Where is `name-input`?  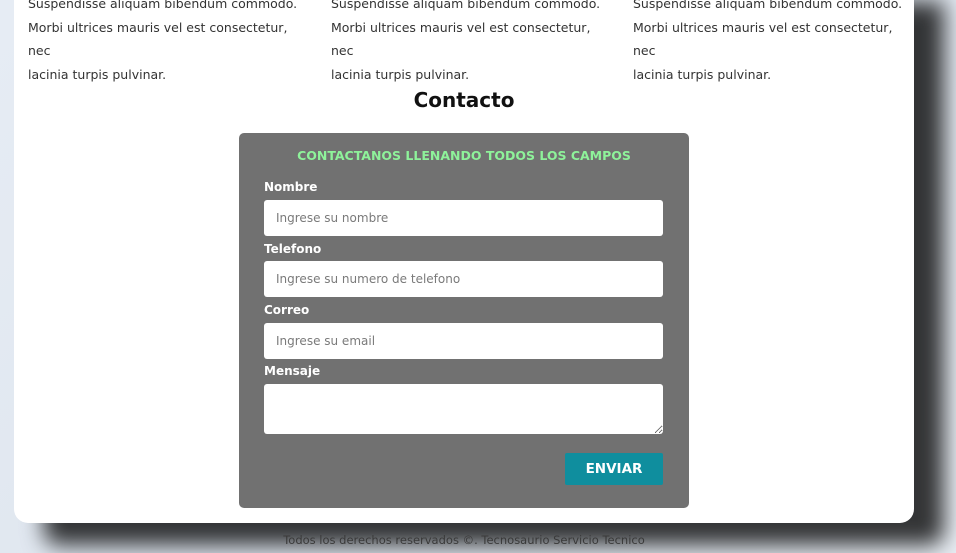 name-input is located at coordinates (463, 218).